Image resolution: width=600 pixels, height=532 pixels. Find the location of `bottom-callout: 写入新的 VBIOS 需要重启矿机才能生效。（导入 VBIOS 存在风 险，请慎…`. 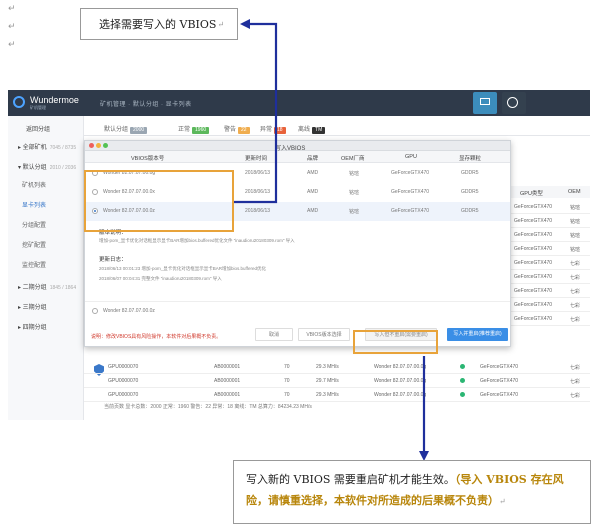

bottom-callout: 写入新的 VBIOS 需要重启矿机才能生效。（导入 VBIOS 存在风 险，请慎… is located at coordinates (412, 492).